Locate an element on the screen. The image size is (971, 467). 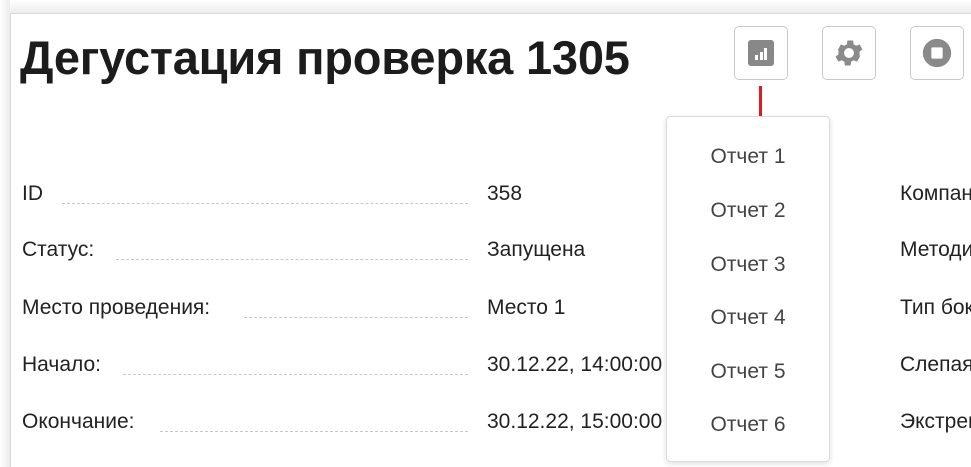
right-label-box-type: Тип бокса is located at coordinates (935, 307).